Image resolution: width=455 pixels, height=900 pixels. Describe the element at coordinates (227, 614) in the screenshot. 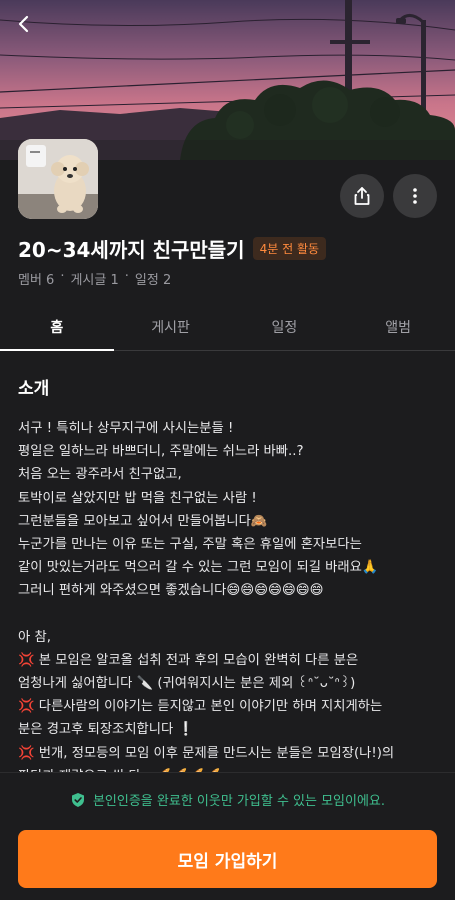

I see `intro-line` at that location.